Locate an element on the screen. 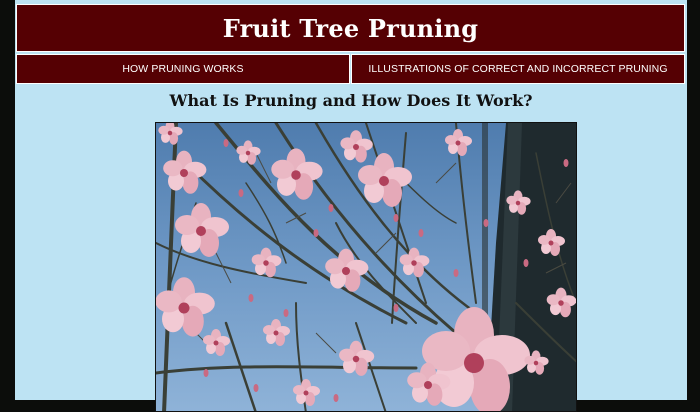 This screenshot has height=412, width=700. nav-tab-label: HOW PRUNING WORKS is located at coordinates (183, 69).